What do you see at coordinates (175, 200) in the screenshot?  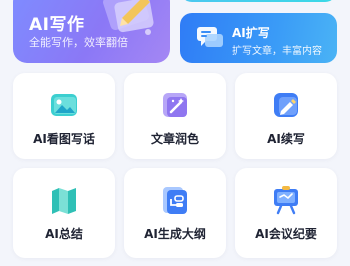 I see `outline-icon` at bounding box center [175, 200].